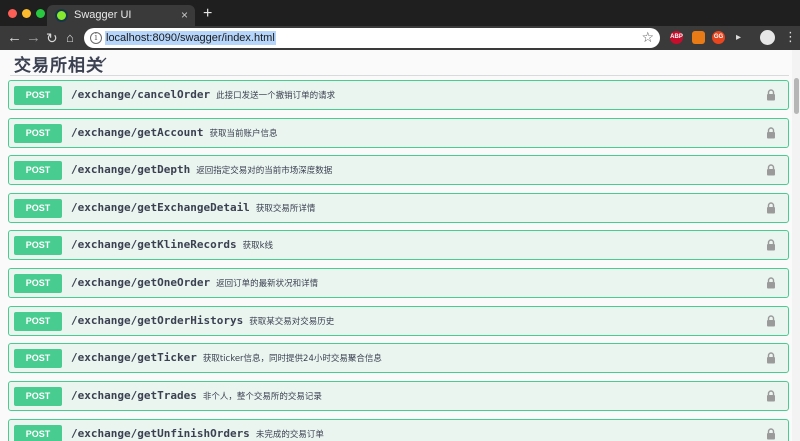 The width and height of the screenshot is (800, 441). What do you see at coordinates (398, 133) in the screenshot?
I see `operation-row: POST /exchange/getAccount 获取当前账户信息` at bounding box center [398, 133].